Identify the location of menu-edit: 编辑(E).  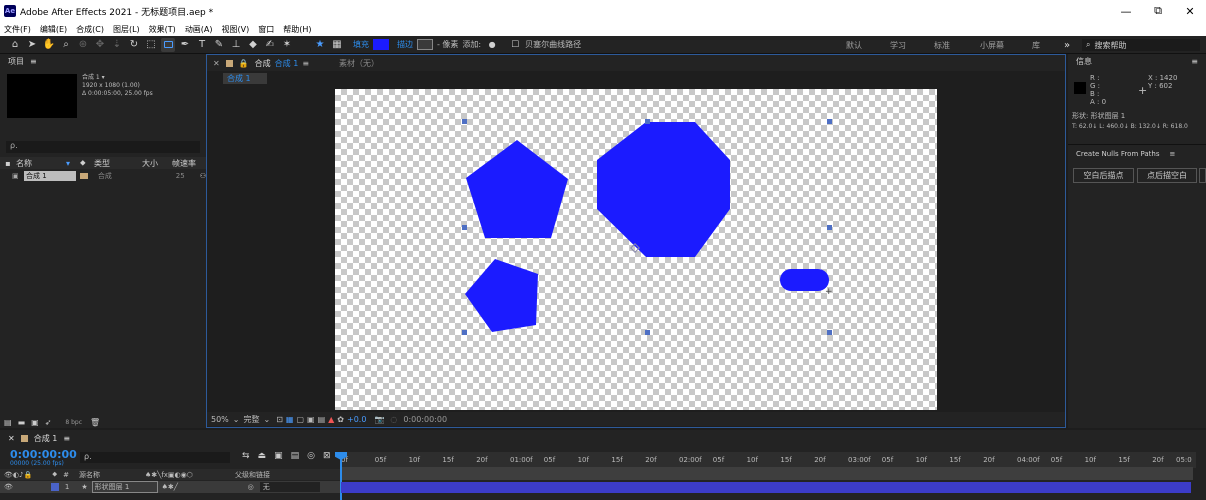
(53, 29).